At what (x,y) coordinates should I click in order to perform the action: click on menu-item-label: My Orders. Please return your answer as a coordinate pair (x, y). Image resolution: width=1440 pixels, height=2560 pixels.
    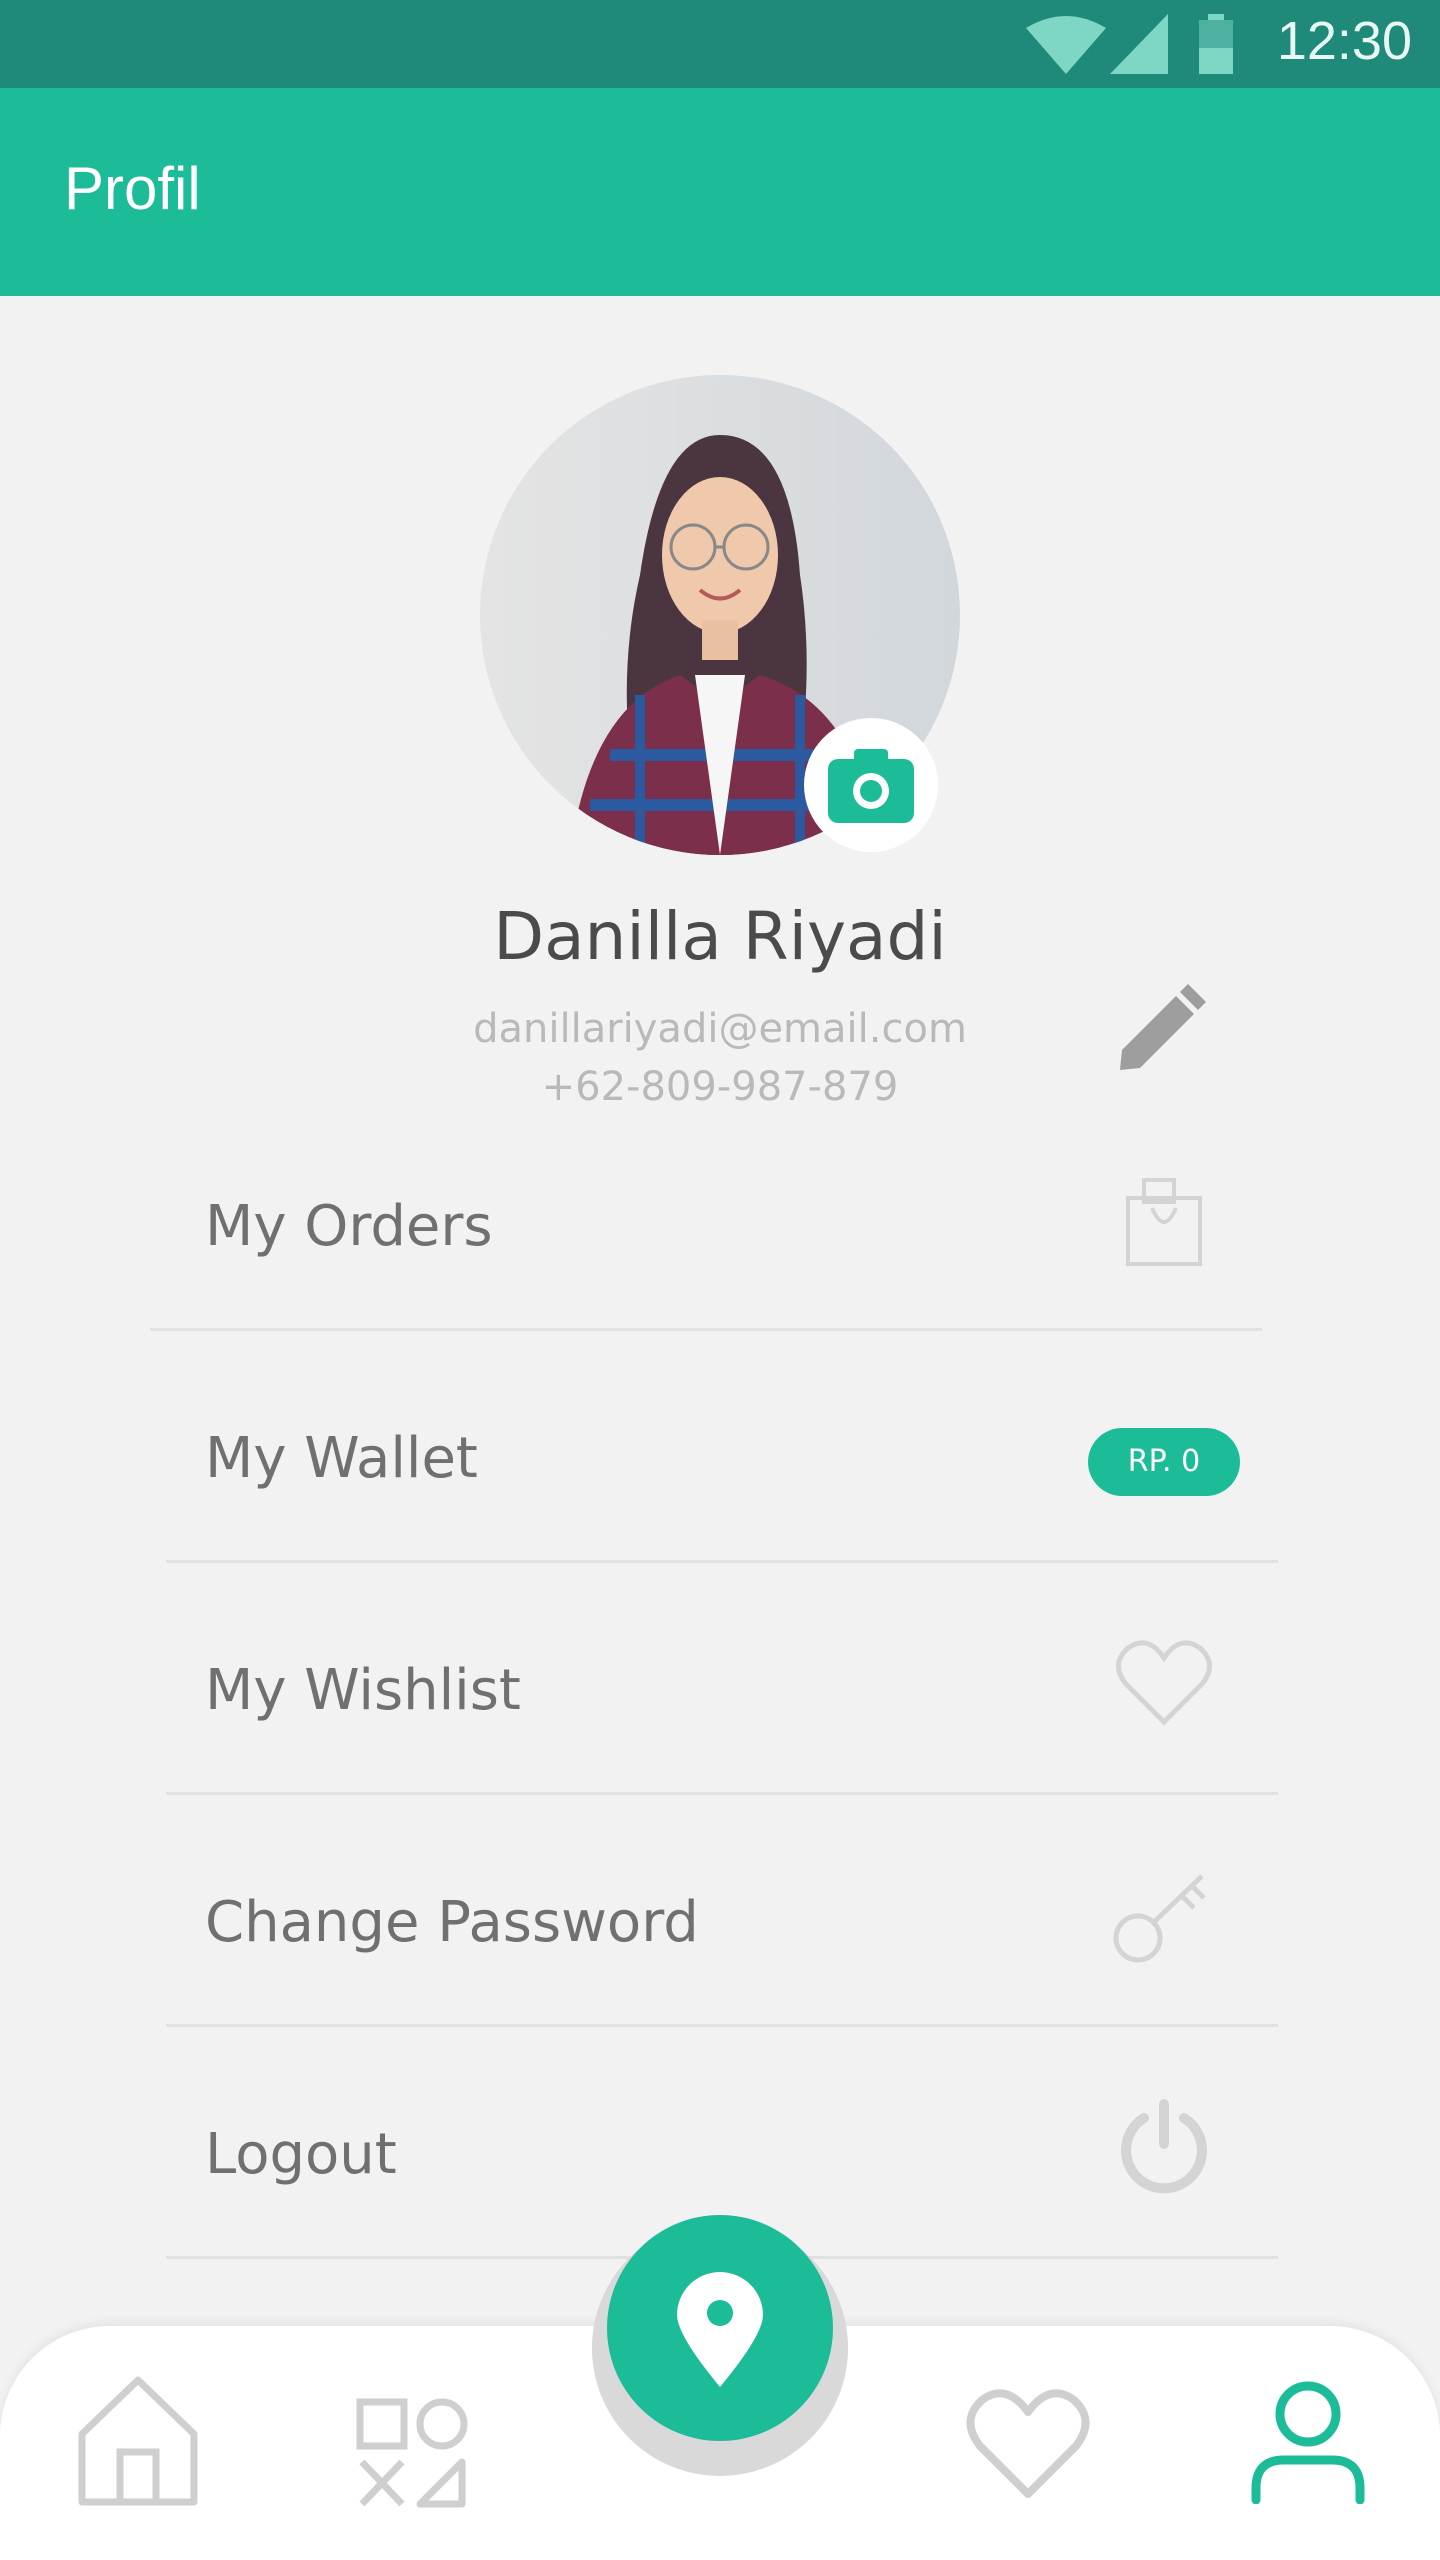
    Looking at the image, I should click on (349, 1226).